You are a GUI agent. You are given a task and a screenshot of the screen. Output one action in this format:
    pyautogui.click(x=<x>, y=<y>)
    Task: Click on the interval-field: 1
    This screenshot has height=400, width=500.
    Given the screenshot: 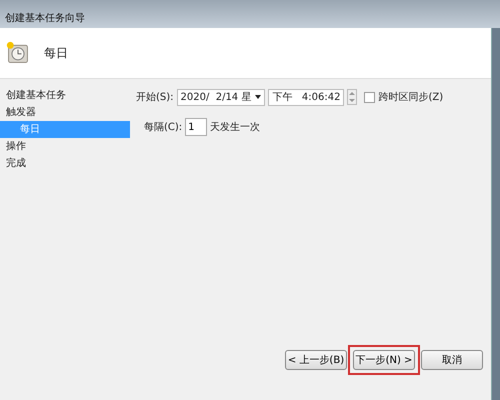 What is the action you would take?
    pyautogui.click(x=196, y=127)
    